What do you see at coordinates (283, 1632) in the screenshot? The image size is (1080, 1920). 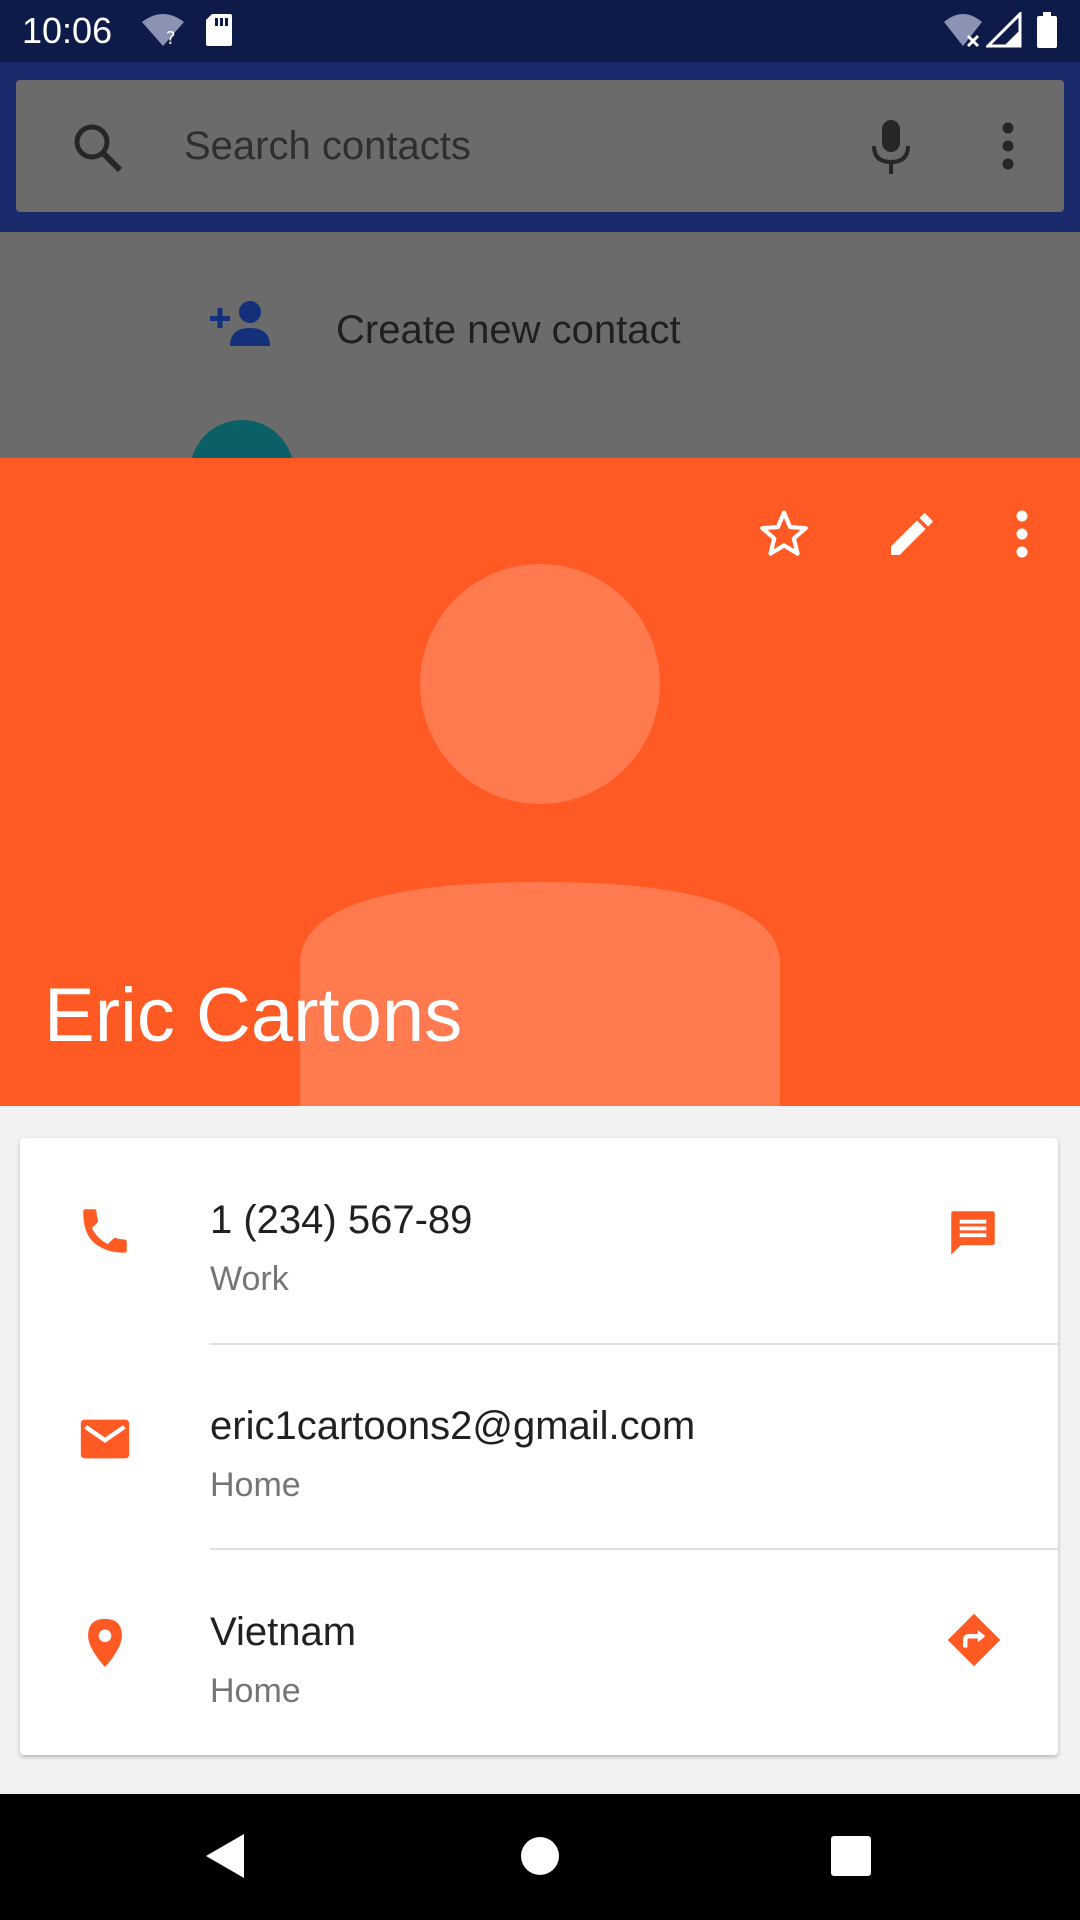 I see `address-value: Vietnam` at bounding box center [283, 1632].